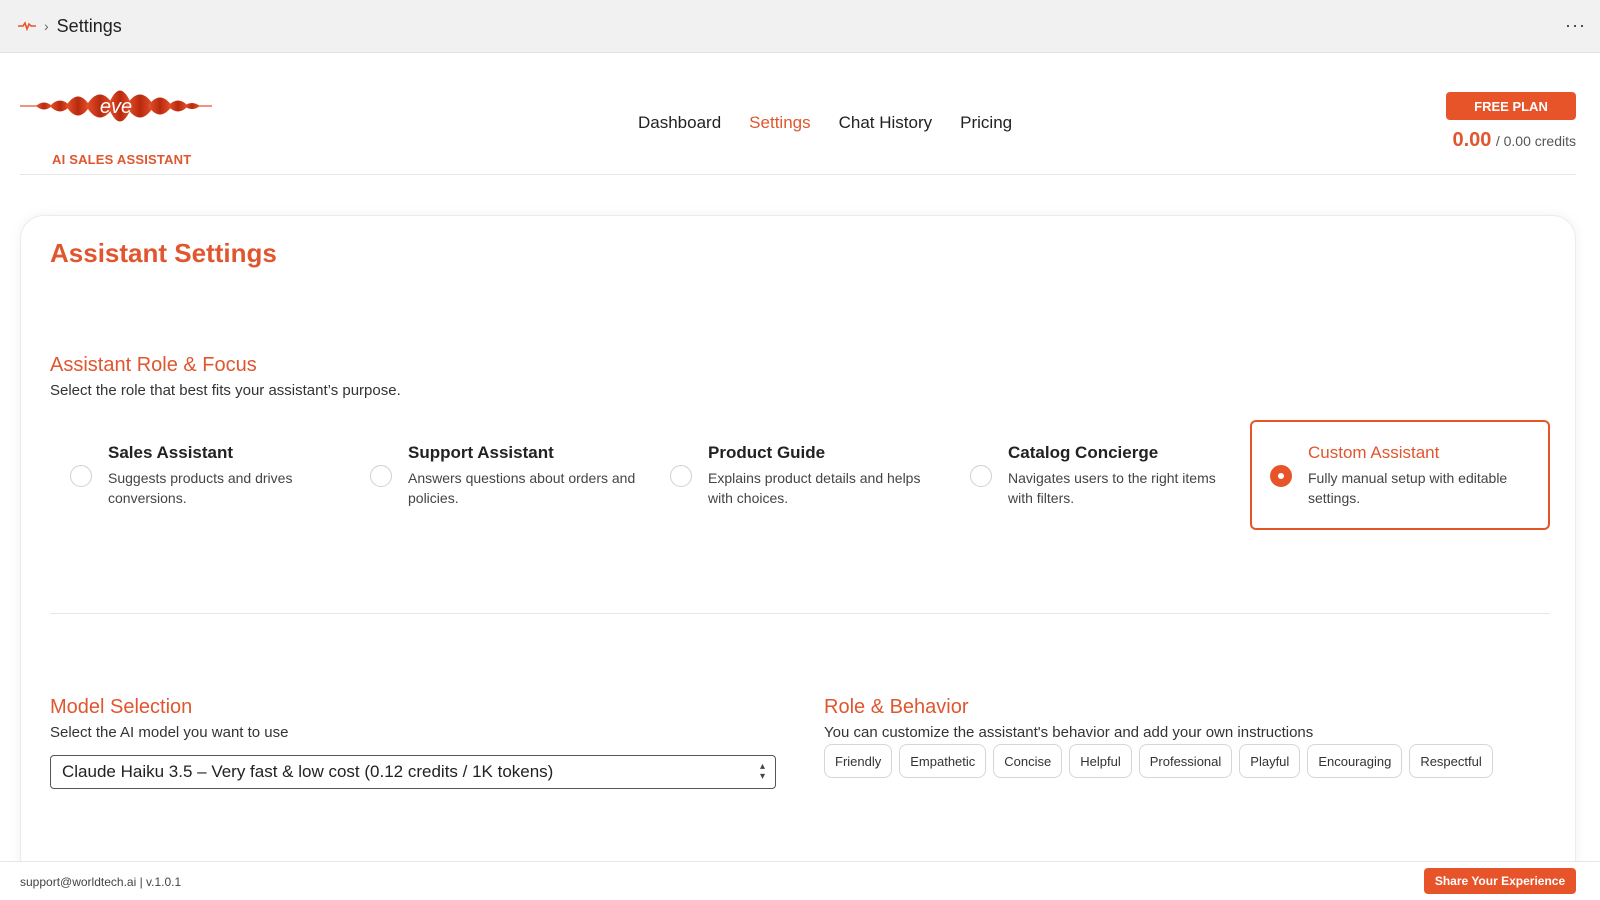 This screenshot has width=1600, height=900. What do you see at coordinates (101, 882) in the screenshot?
I see `support-info: support@worldtech.ai | v.1.0.1` at bounding box center [101, 882].